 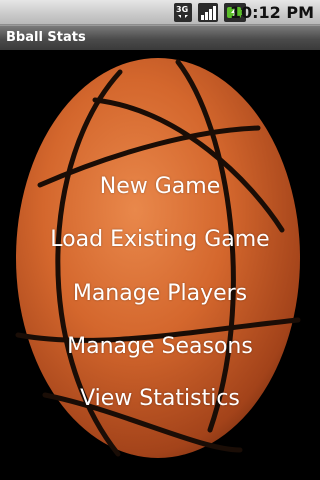 I want to click on app-title: Bball Stats, so click(x=46, y=37).